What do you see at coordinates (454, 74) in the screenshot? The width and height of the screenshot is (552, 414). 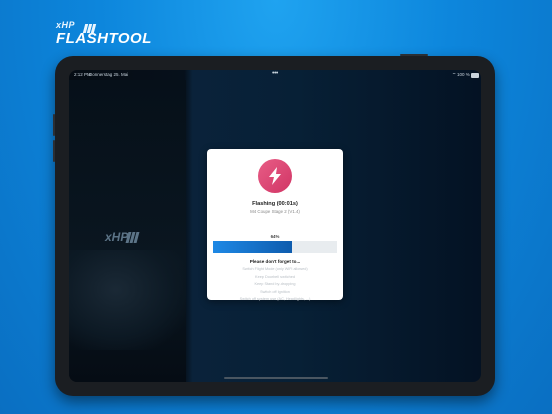 I see `wifi-icon: ⌔` at bounding box center [454, 74].